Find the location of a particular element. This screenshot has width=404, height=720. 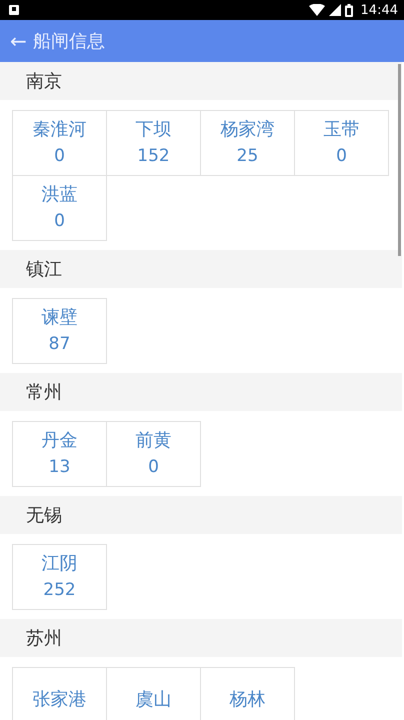

lock-cell: 谏壁 87 is located at coordinates (59, 331).